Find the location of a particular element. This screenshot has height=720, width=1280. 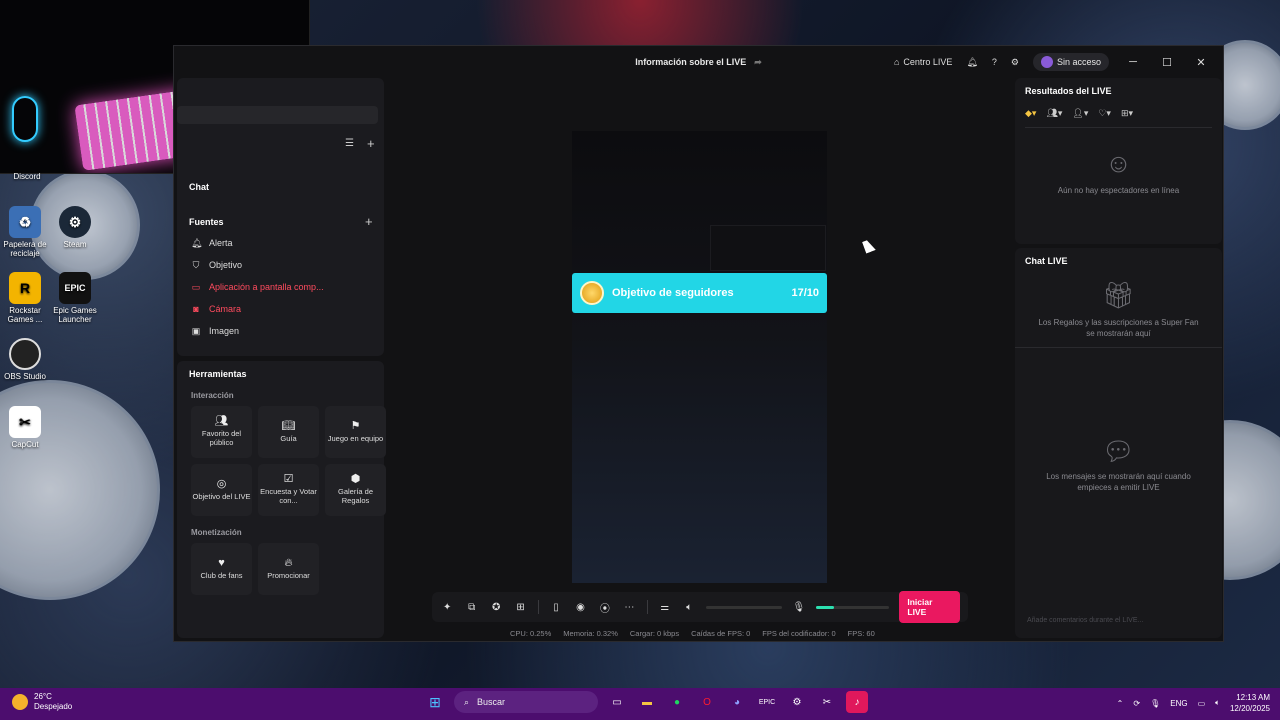

windows-start-icon: ⊞ is located at coordinates (435, 702).